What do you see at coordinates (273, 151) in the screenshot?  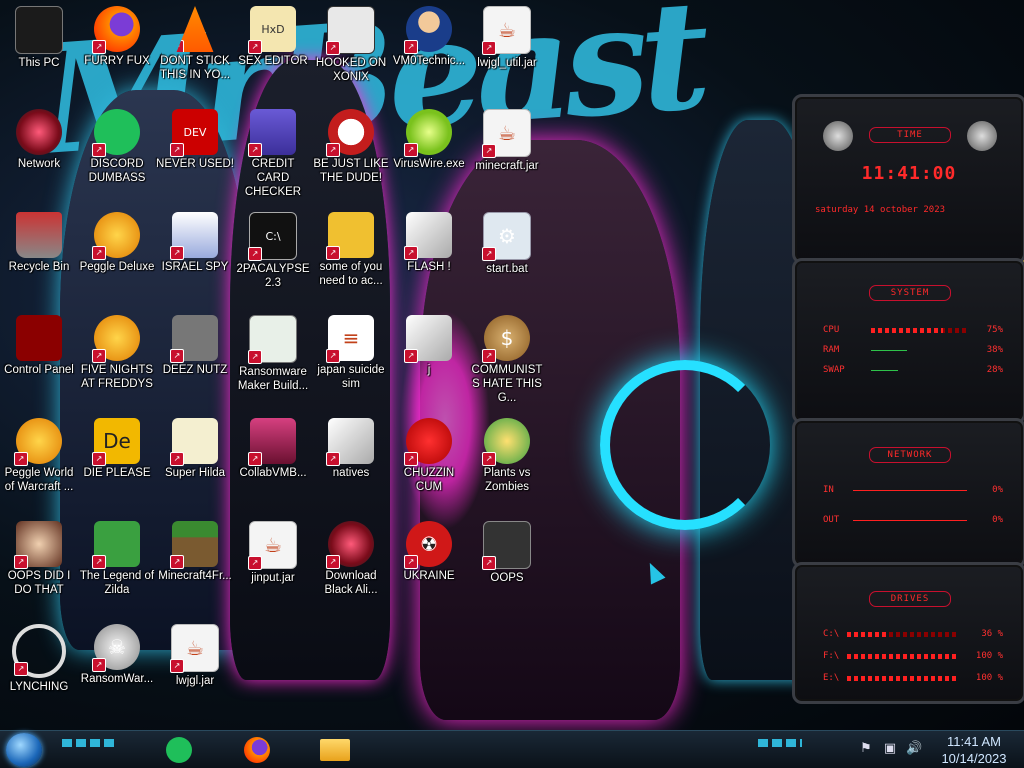 I see `desktop-icon: ↗ CREDIT CARD CHECKER` at bounding box center [273, 151].